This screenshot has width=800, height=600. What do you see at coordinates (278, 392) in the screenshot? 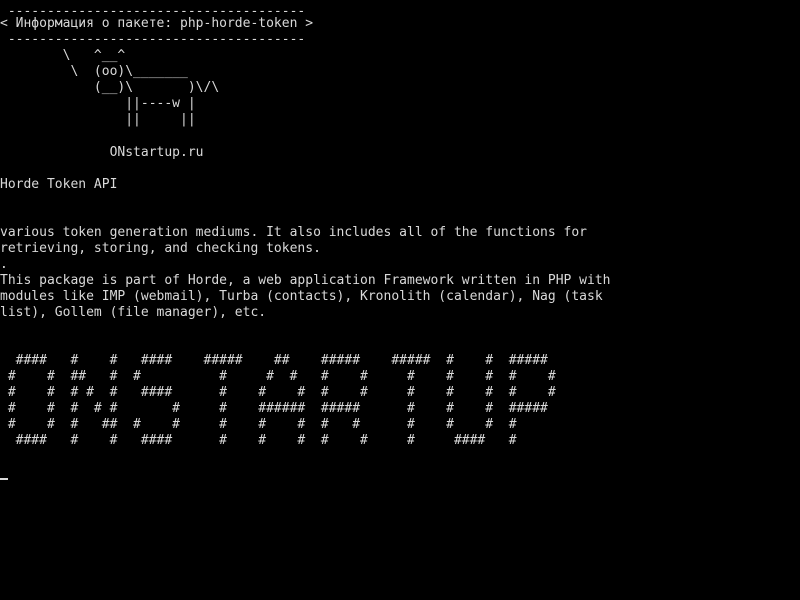
I see `banner-line: # # # # # #### # # # # # # # # # #` at bounding box center [278, 392].